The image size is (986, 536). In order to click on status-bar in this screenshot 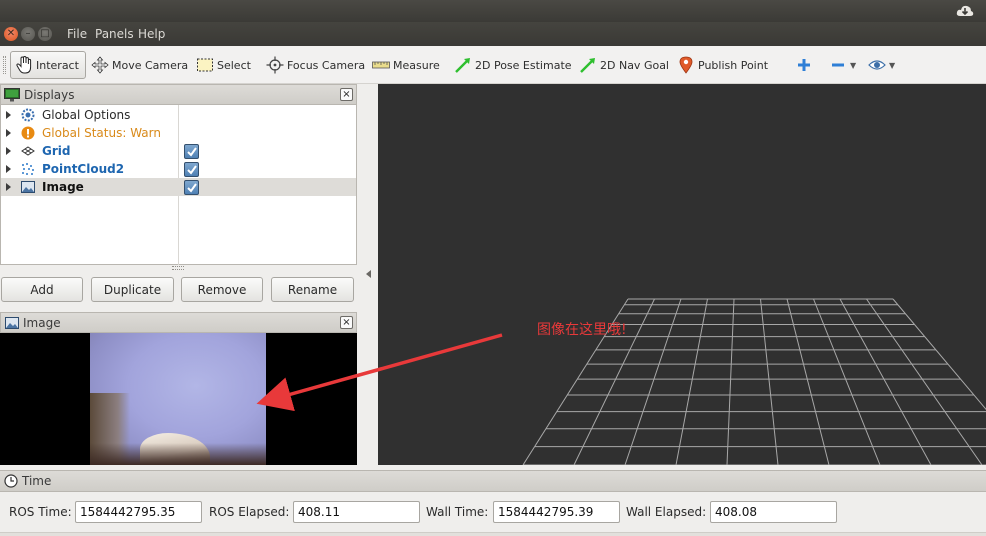, I will do `click(493, 534)`.